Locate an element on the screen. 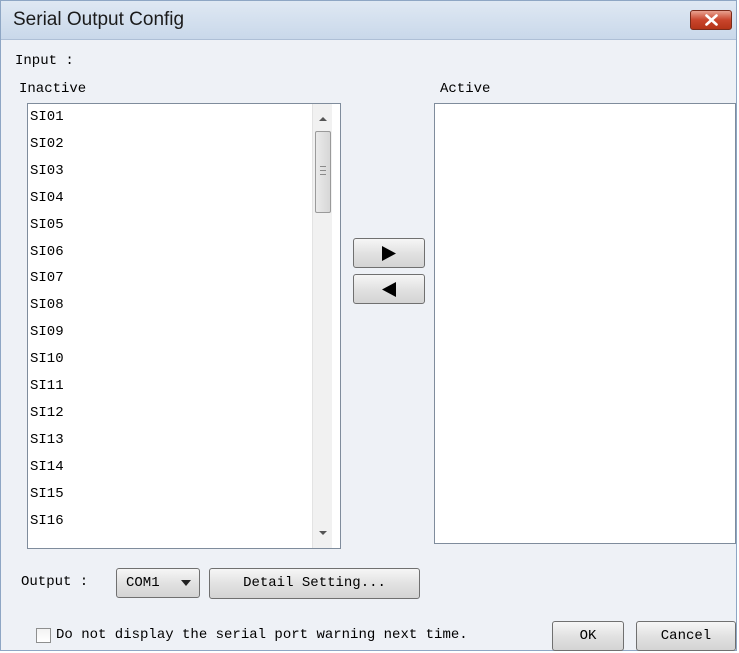 Image resolution: width=739 pixels, height=653 pixels. port-select-value: COM1 is located at coordinates (143, 583).